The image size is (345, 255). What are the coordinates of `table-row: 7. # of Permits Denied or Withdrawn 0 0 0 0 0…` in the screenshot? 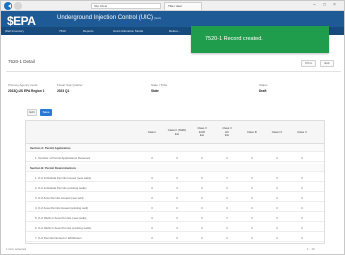 It's located at (175, 238).